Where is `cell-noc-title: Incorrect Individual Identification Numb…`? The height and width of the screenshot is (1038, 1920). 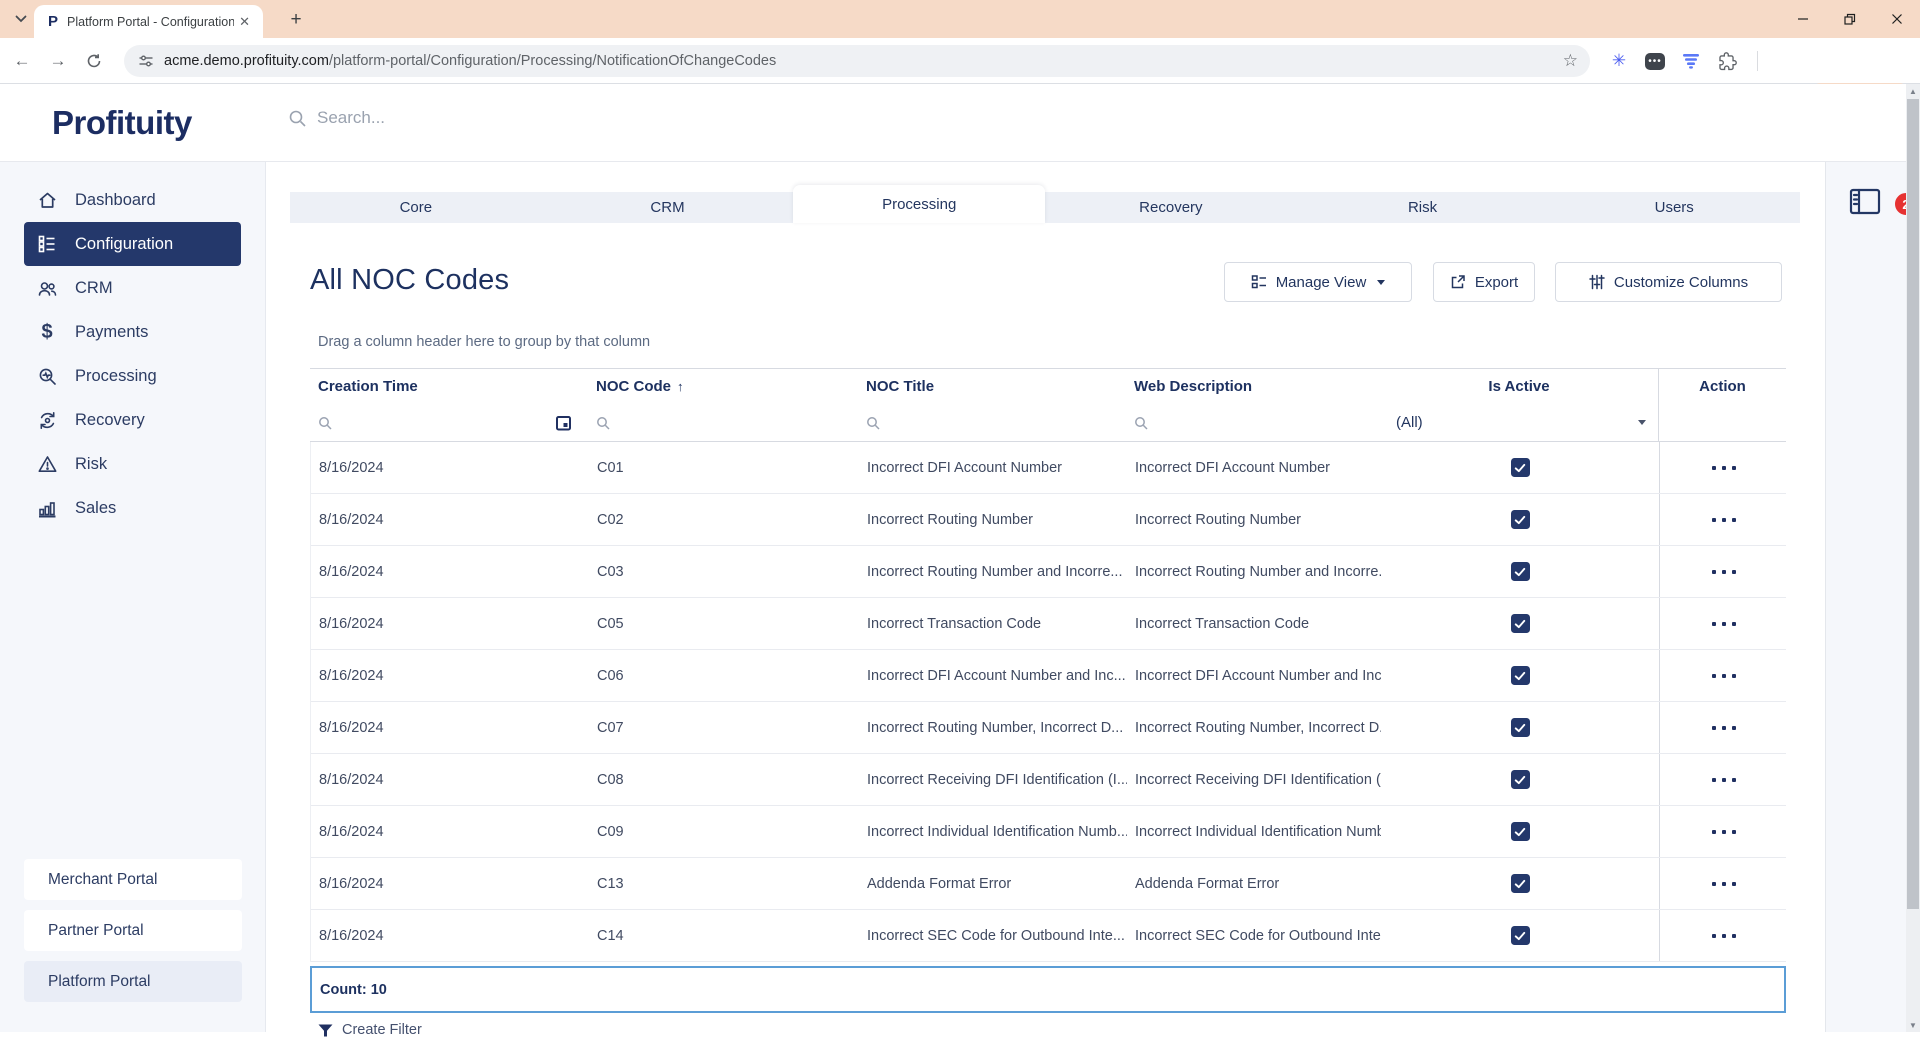 cell-noc-title: Incorrect Individual Identification Numb… is located at coordinates (997, 831).